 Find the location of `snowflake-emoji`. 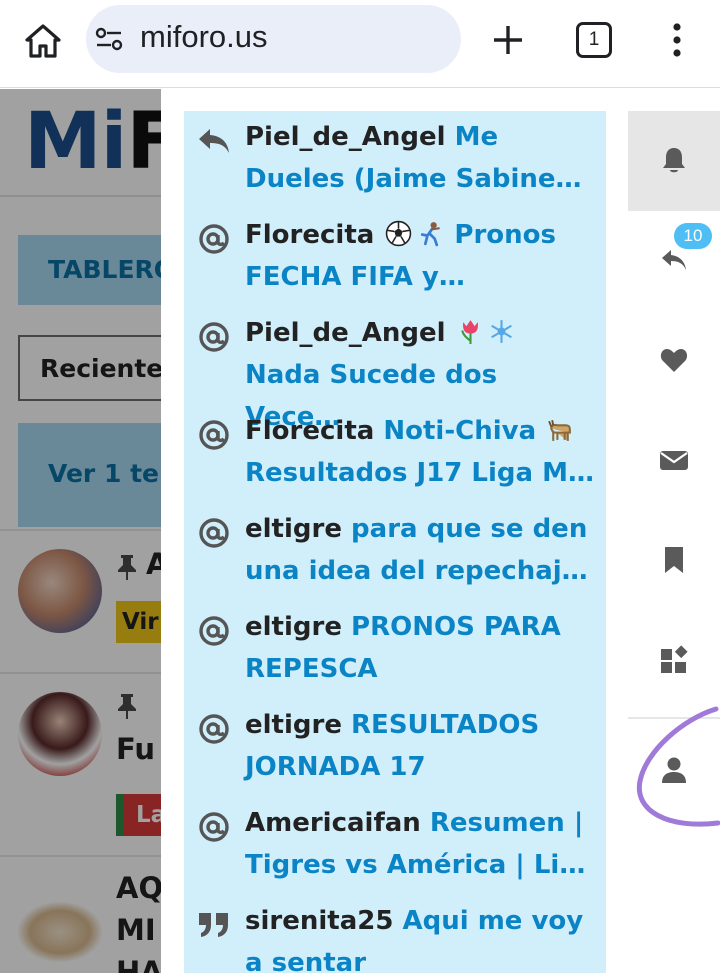

snowflake-emoji is located at coordinates (501, 331).